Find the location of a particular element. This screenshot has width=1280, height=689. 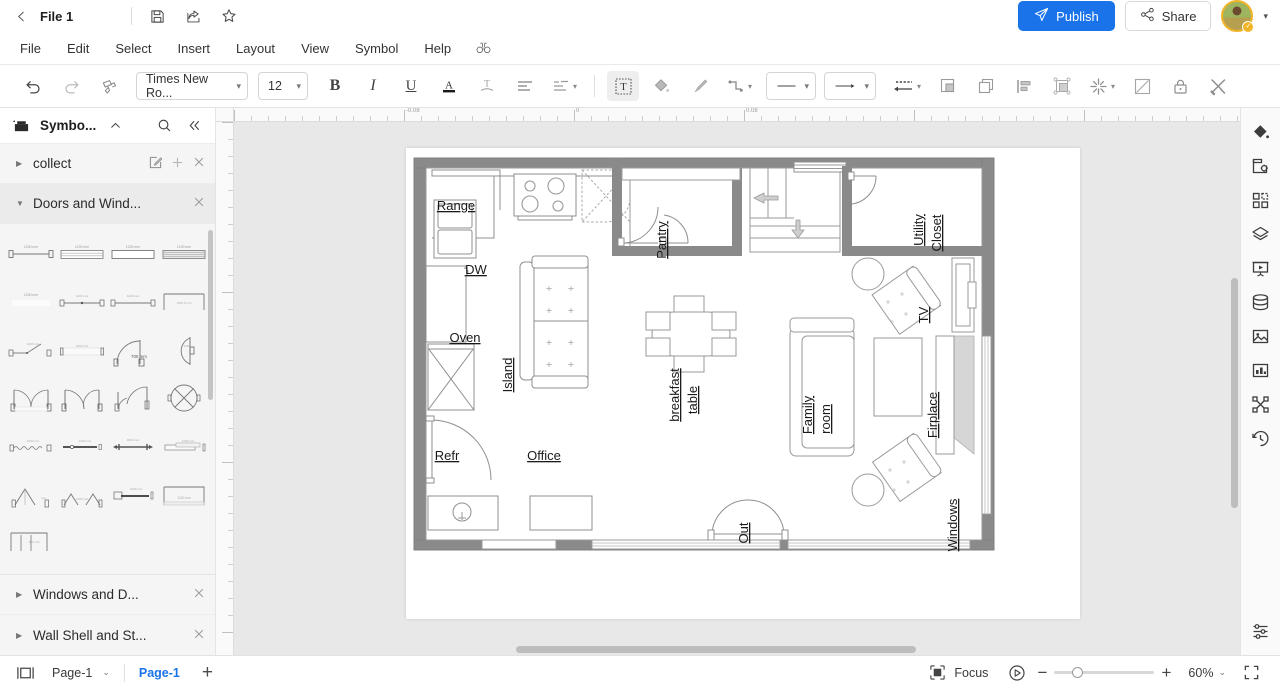

zoom-level-value: 60% is located at coordinates (1200, 673).